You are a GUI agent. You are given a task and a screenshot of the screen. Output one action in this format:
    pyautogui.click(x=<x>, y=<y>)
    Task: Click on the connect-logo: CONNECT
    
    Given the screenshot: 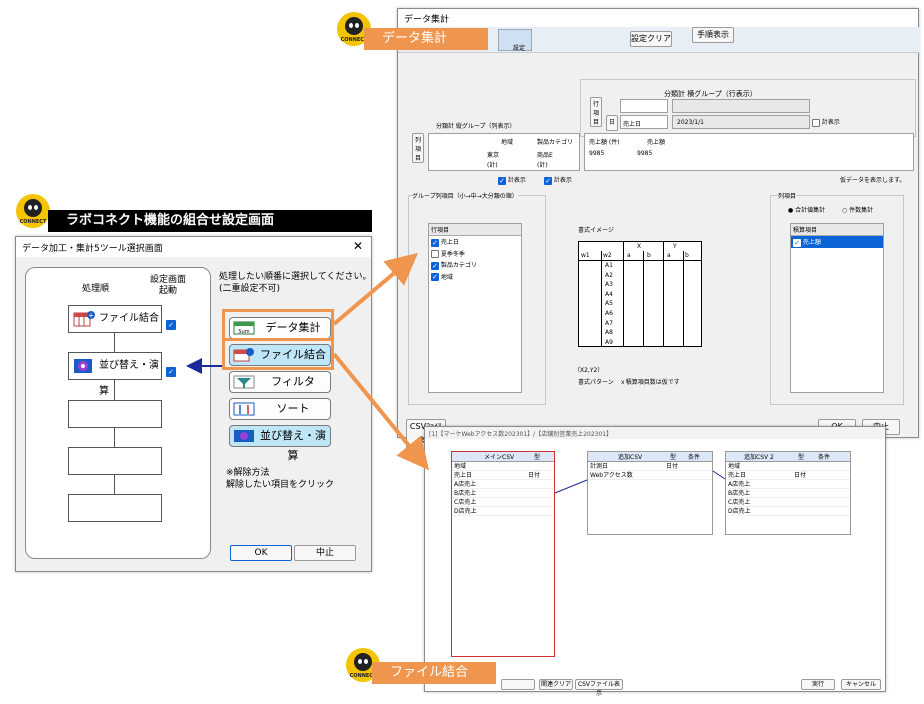 What is the action you would take?
    pyautogui.click(x=33, y=211)
    